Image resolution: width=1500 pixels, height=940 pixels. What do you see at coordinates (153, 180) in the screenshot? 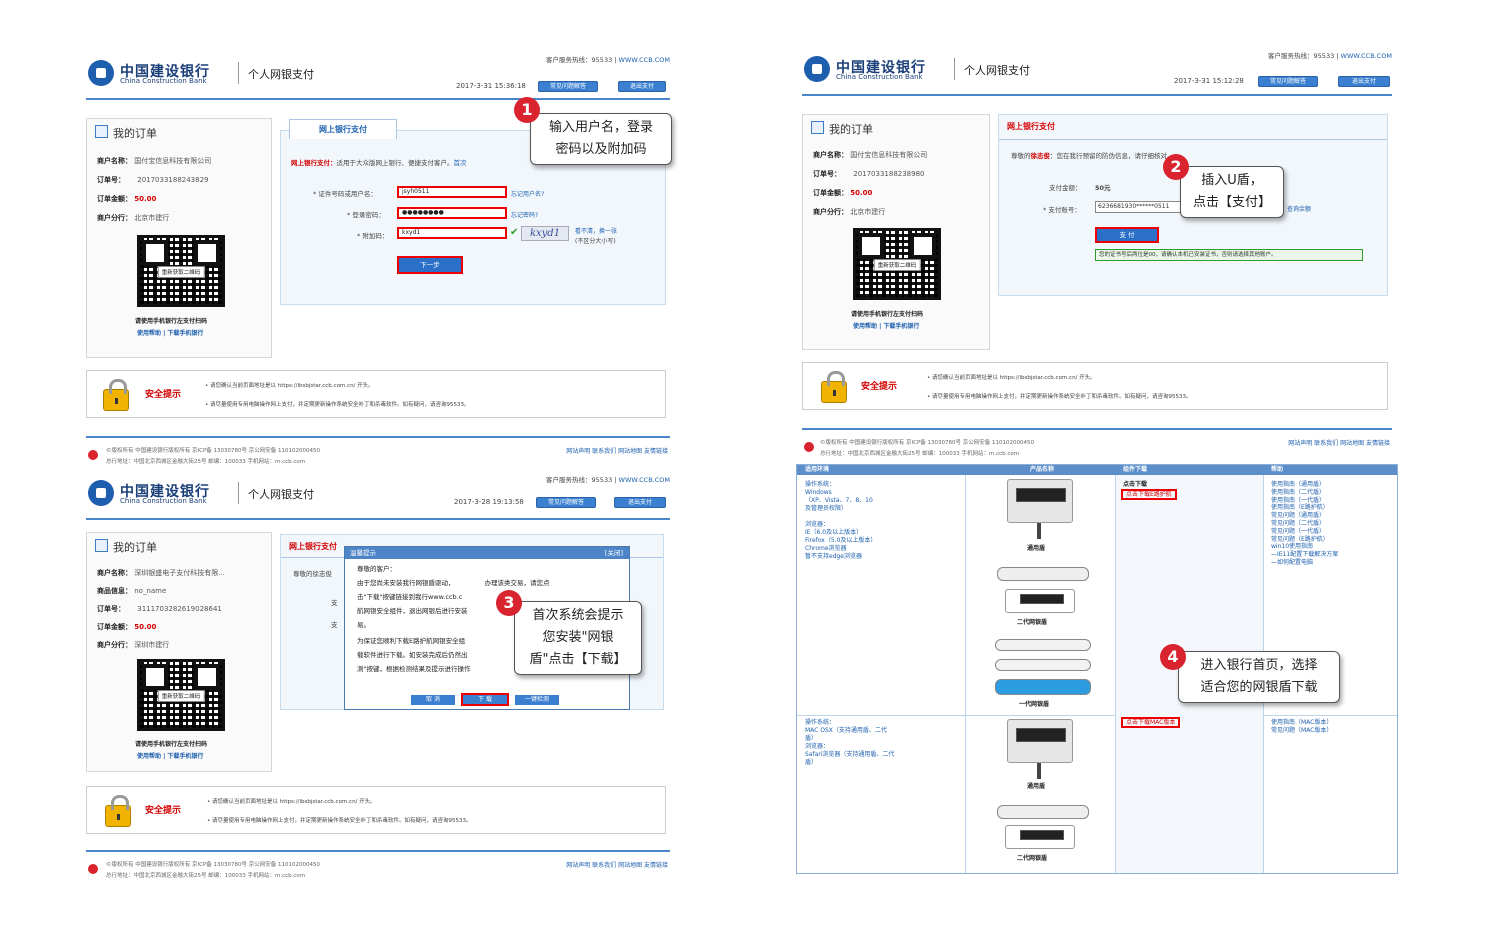
I see `order-no-row: 订单号： 2017033188243829` at bounding box center [153, 180].